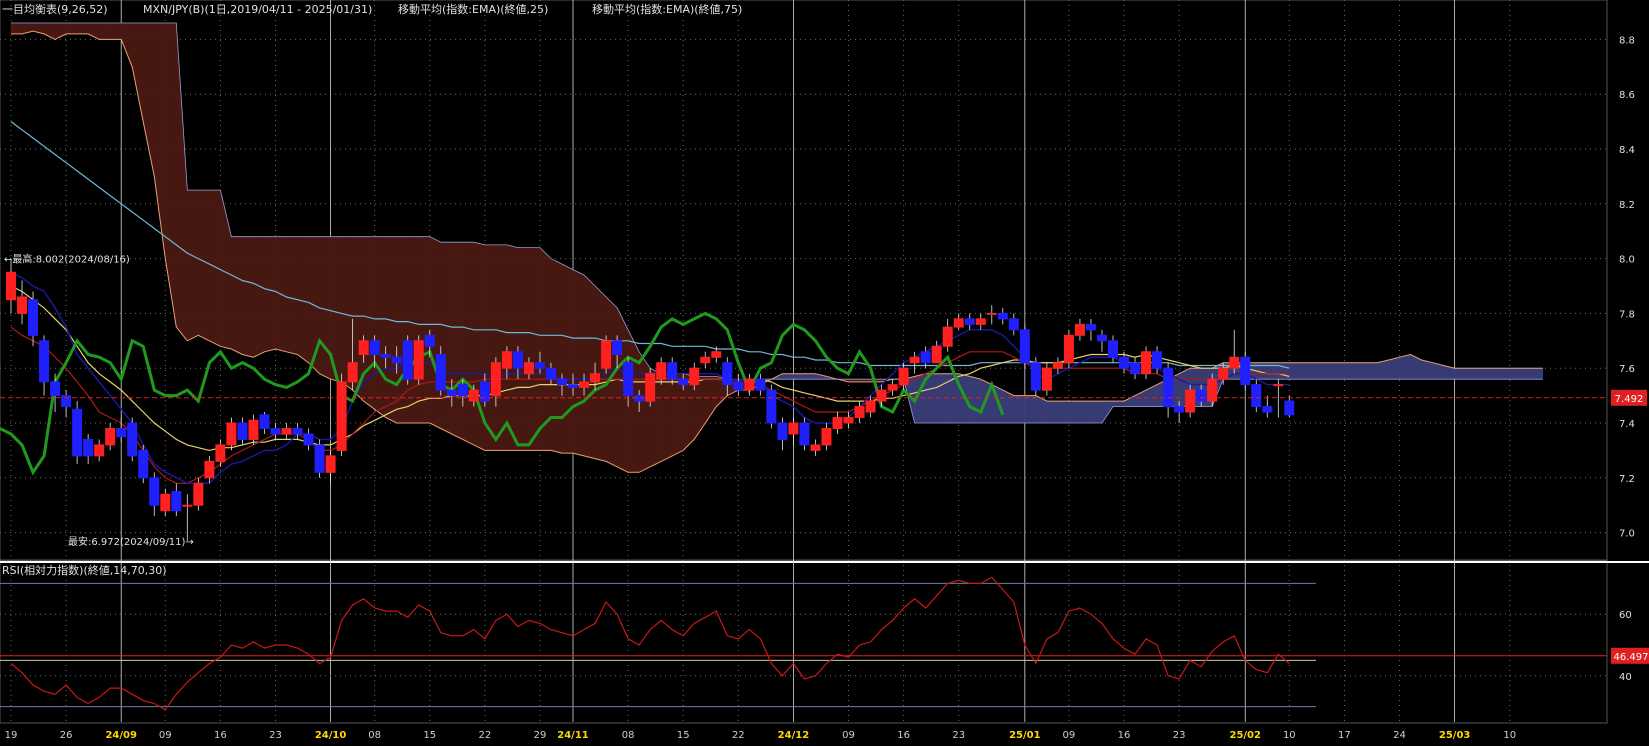  I want to click on time-tick-label: 26, so click(66, 735).